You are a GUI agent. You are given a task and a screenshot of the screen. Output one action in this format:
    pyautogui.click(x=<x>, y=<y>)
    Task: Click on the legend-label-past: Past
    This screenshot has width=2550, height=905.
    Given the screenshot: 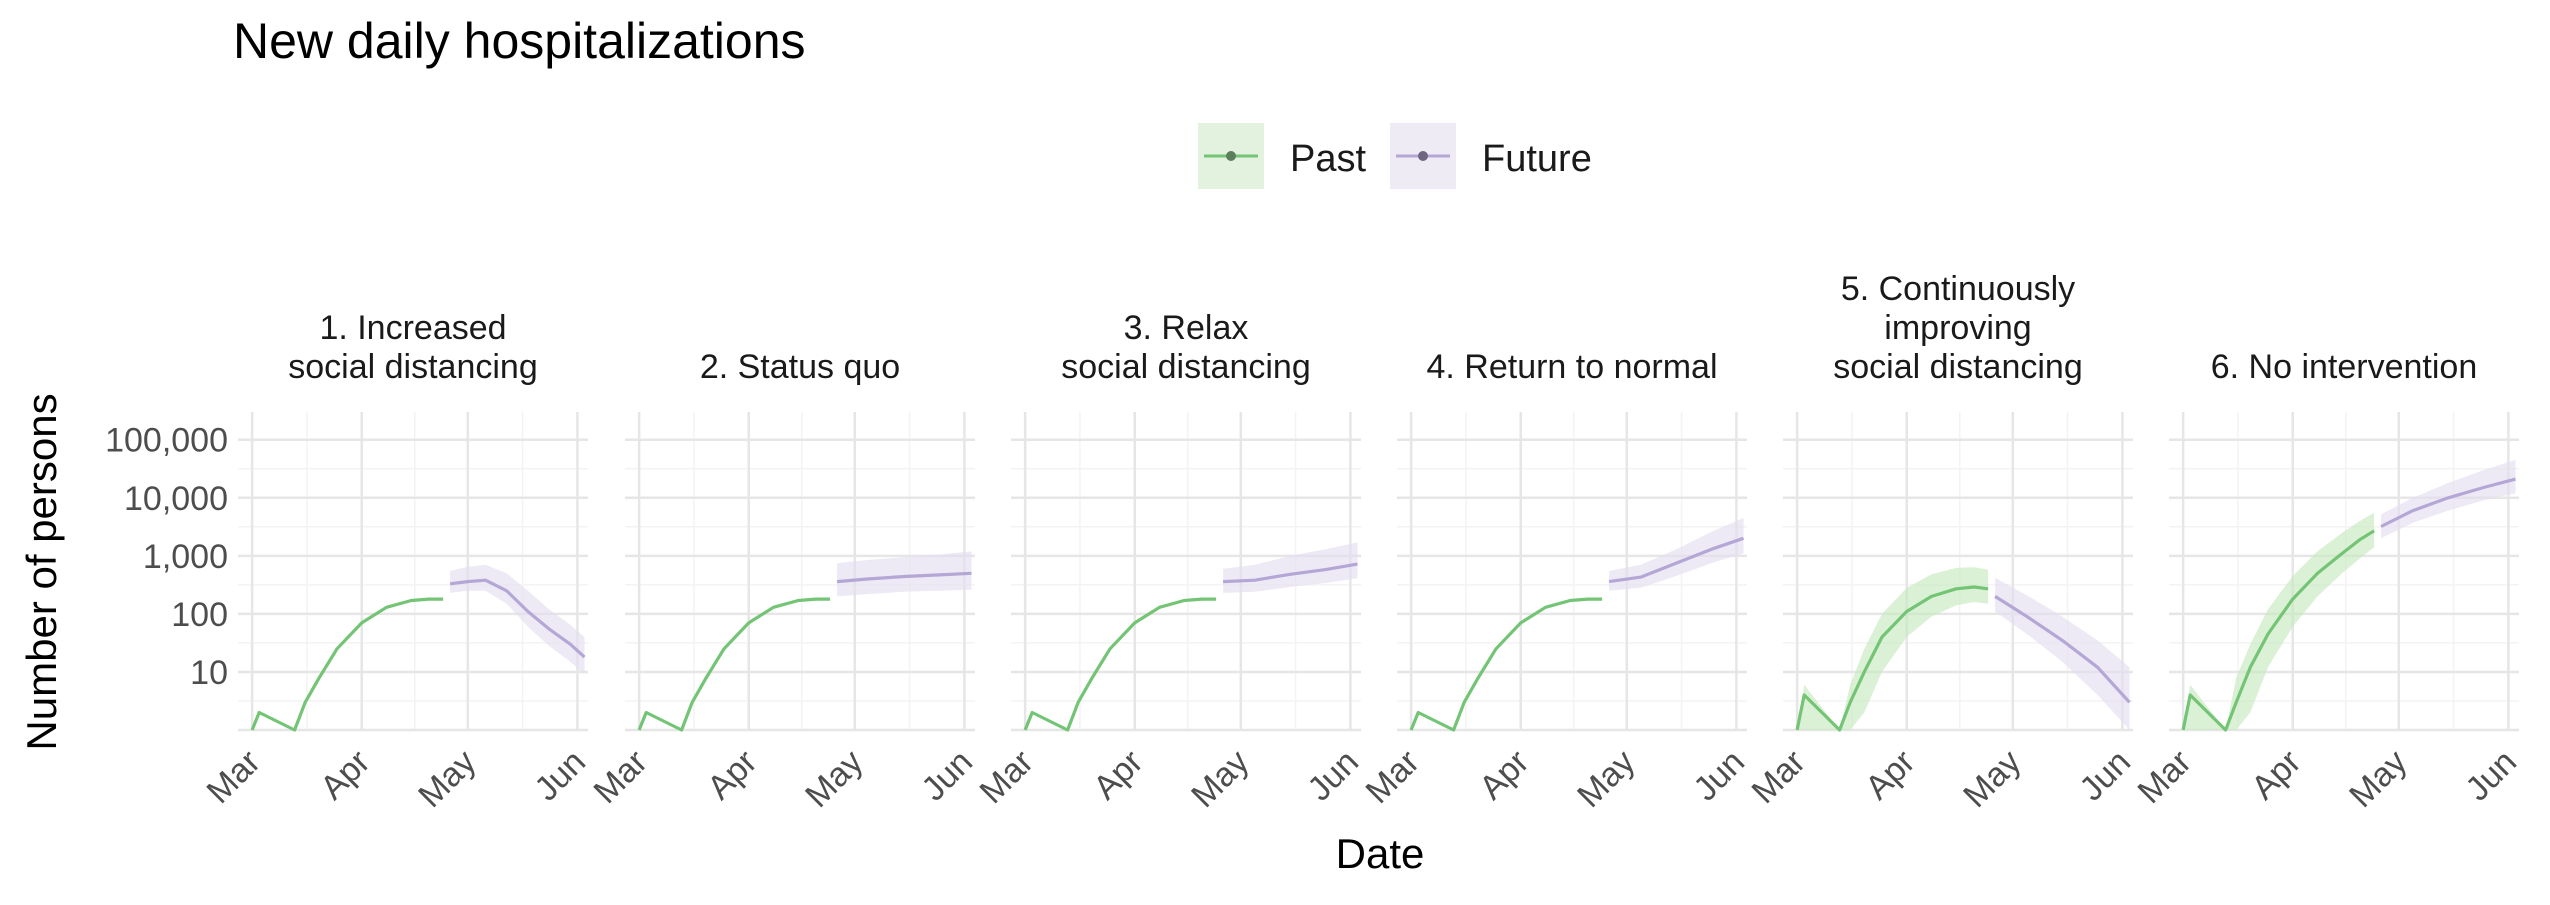 What is the action you would take?
    pyautogui.click(x=1328, y=159)
    